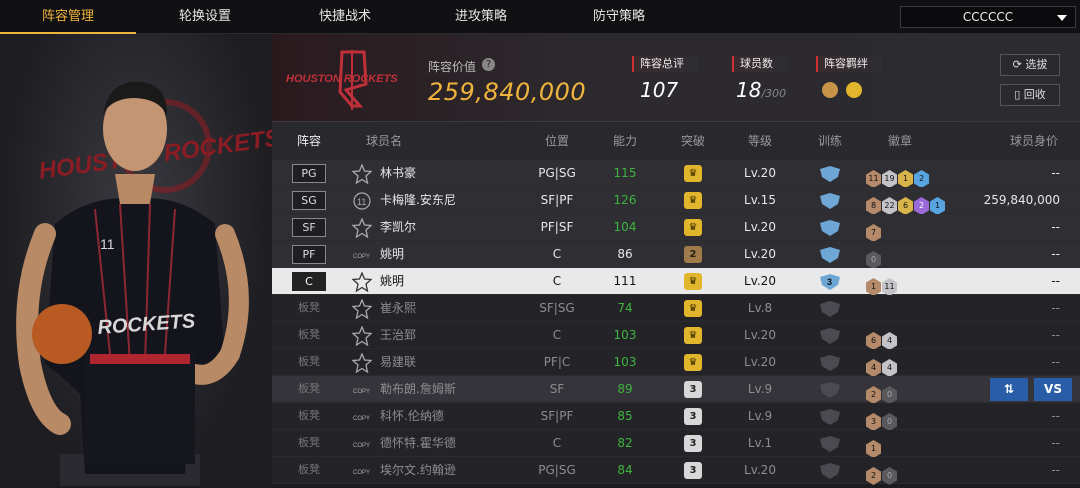 This screenshot has width=1080, height=488. I want to click on recycle-button-label: 回收, so click(1034, 94).